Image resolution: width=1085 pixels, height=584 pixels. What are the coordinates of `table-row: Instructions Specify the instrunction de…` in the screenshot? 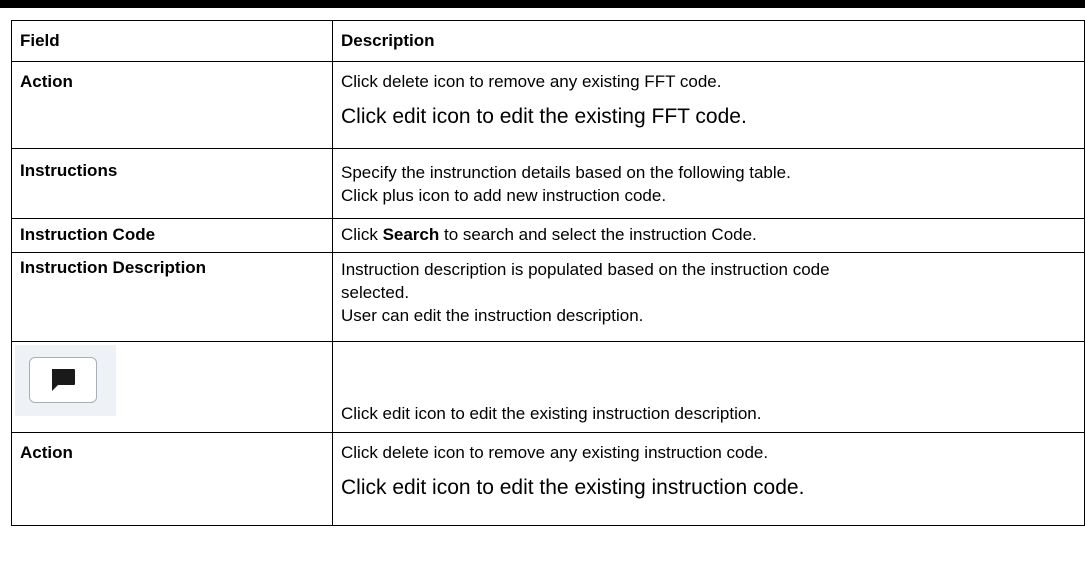 It's located at (548, 183).